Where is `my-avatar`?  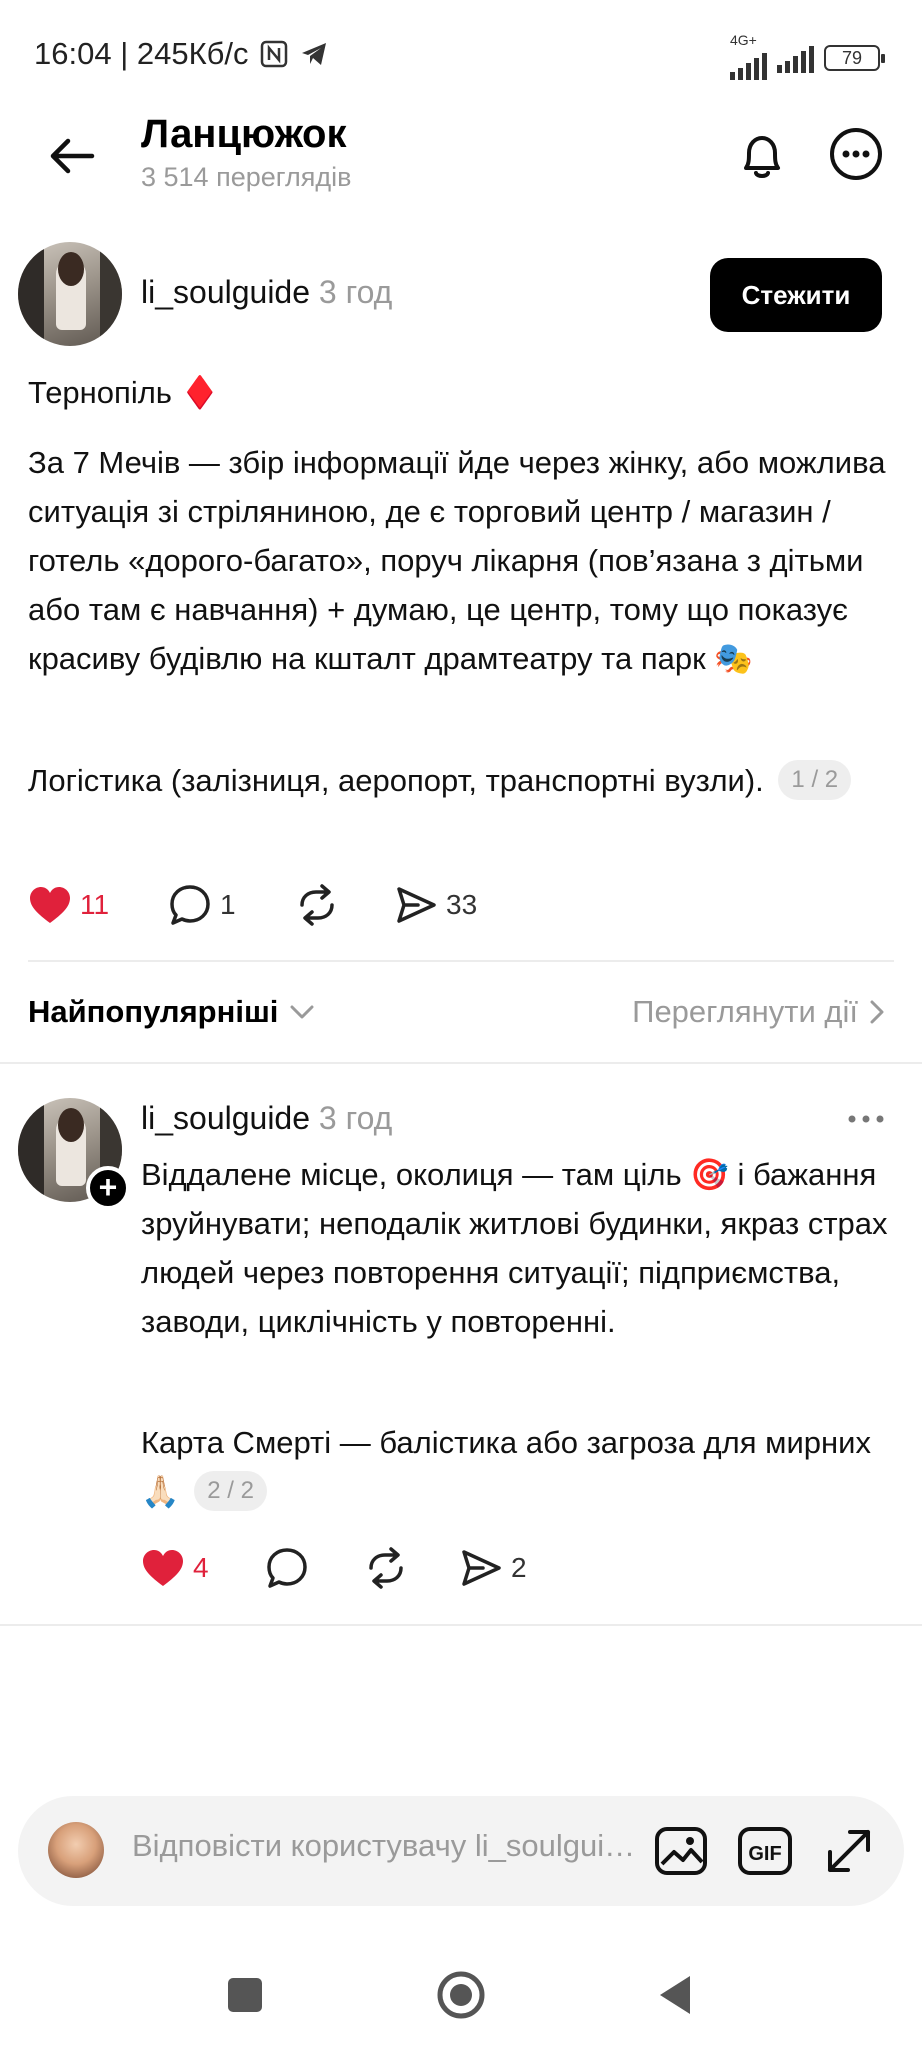 my-avatar is located at coordinates (76, 1850).